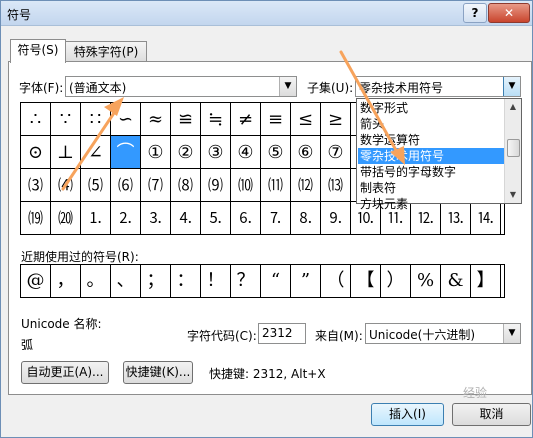 The height and width of the screenshot is (438, 533). I want to click on recent-symbol-cell: ？, so click(246, 281).